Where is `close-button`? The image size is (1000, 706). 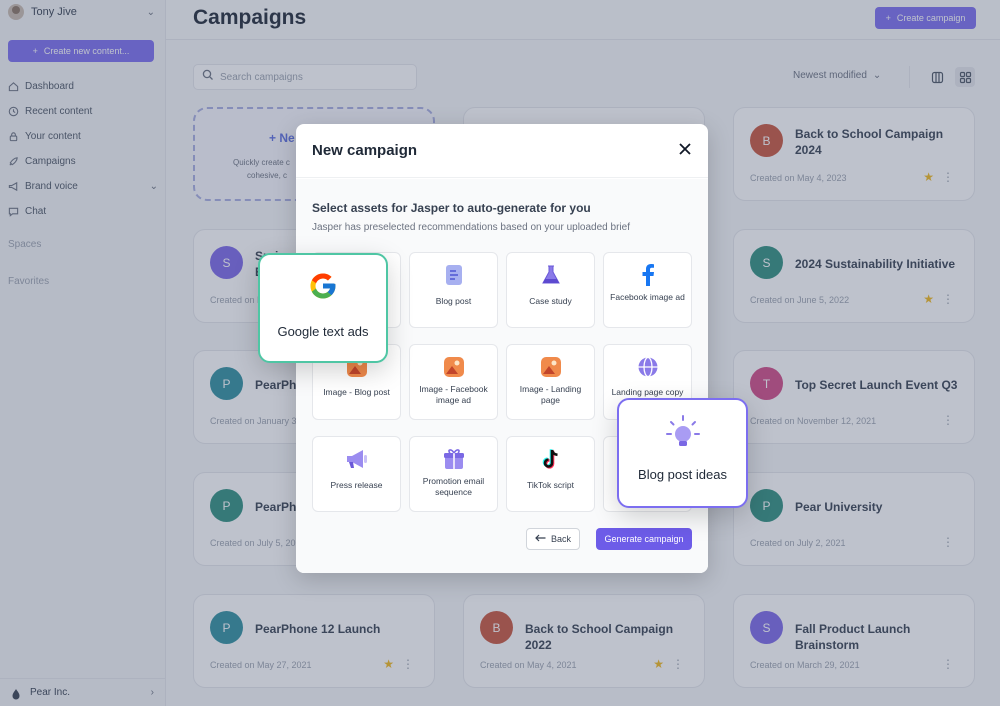
close-button is located at coordinates (685, 149).